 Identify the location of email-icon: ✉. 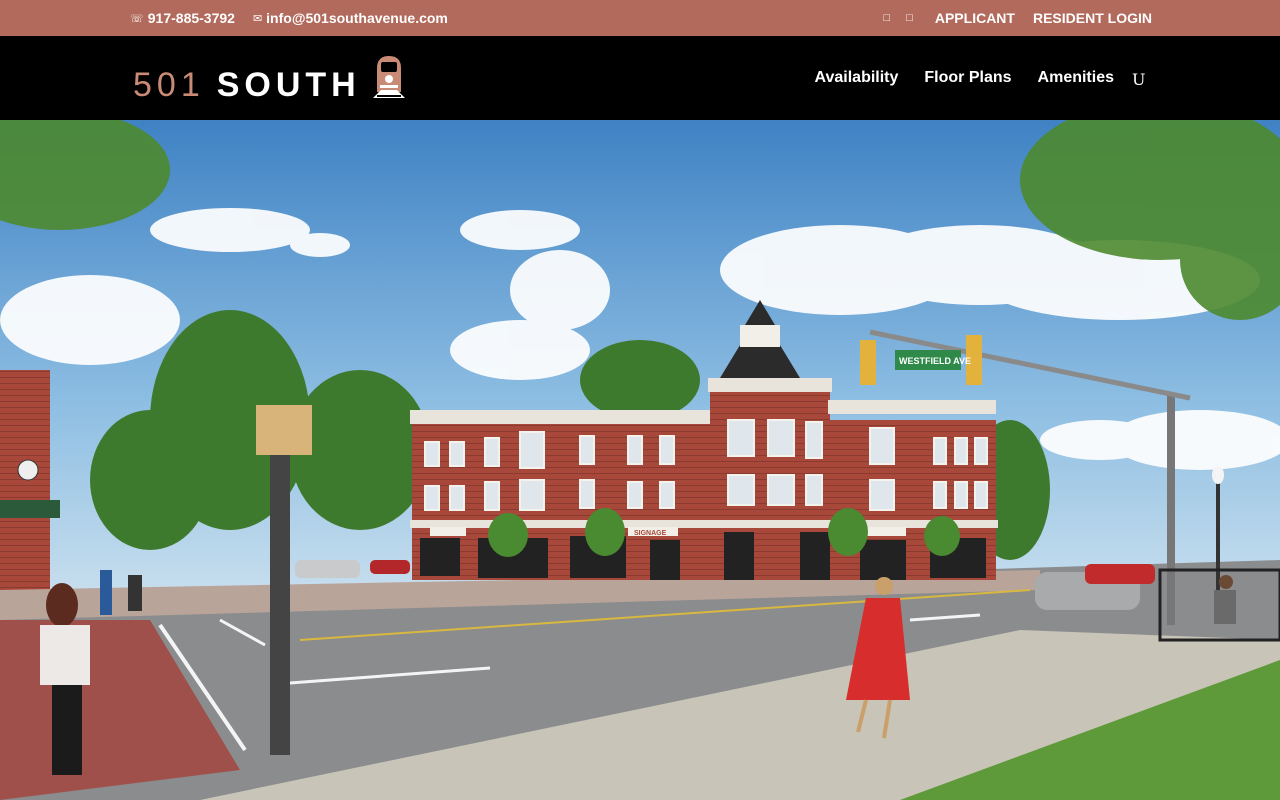
(257, 18).